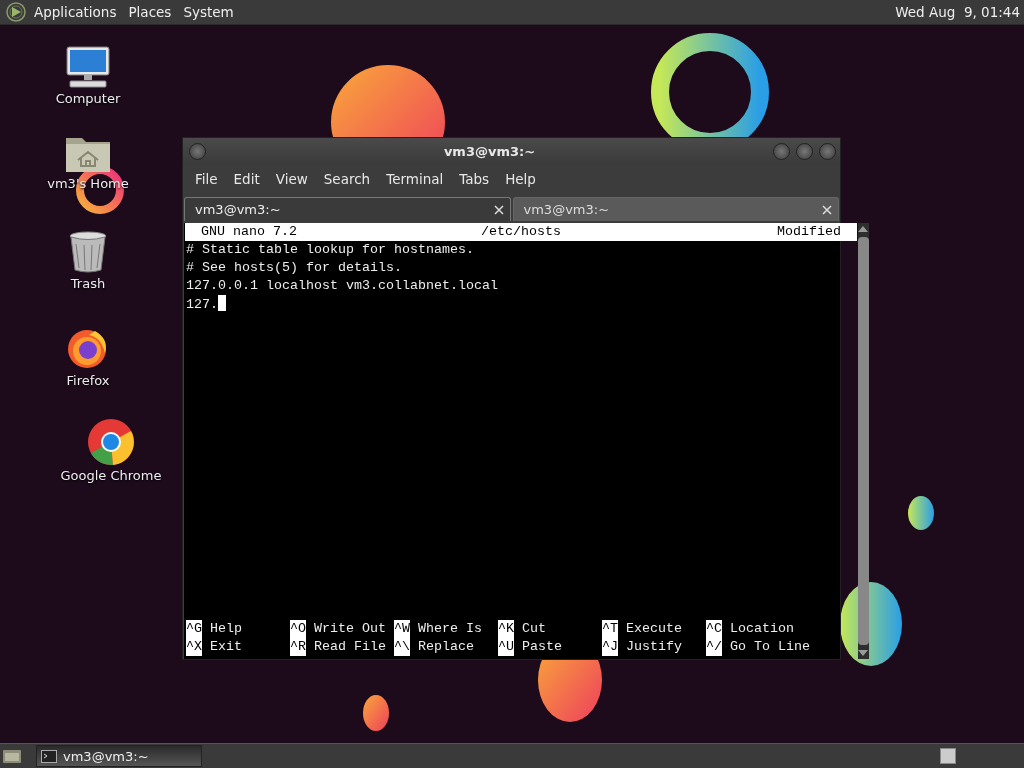  What do you see at coordinates (342, 285) in the screenshot?
I see `text-line: 127.0.0.1 localhost vm3.collabnet.local` at bounding box center [342, 285].